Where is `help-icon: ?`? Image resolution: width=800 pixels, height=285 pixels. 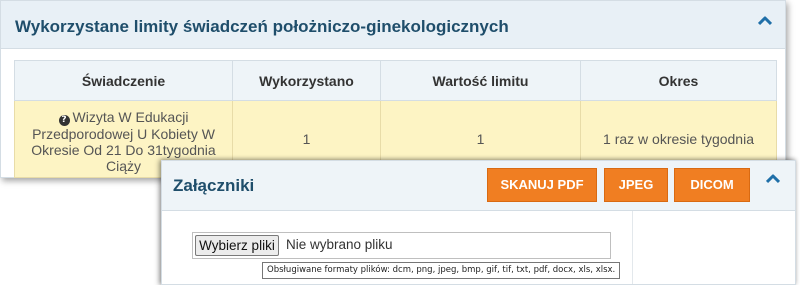 help-icon: ? is located at coordinates (64, 120).